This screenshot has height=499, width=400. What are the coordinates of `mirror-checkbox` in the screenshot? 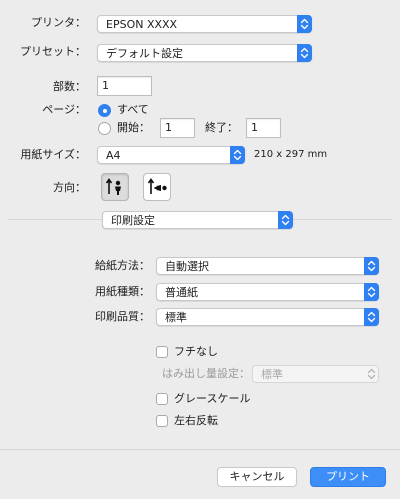 It's located at (162, 421).